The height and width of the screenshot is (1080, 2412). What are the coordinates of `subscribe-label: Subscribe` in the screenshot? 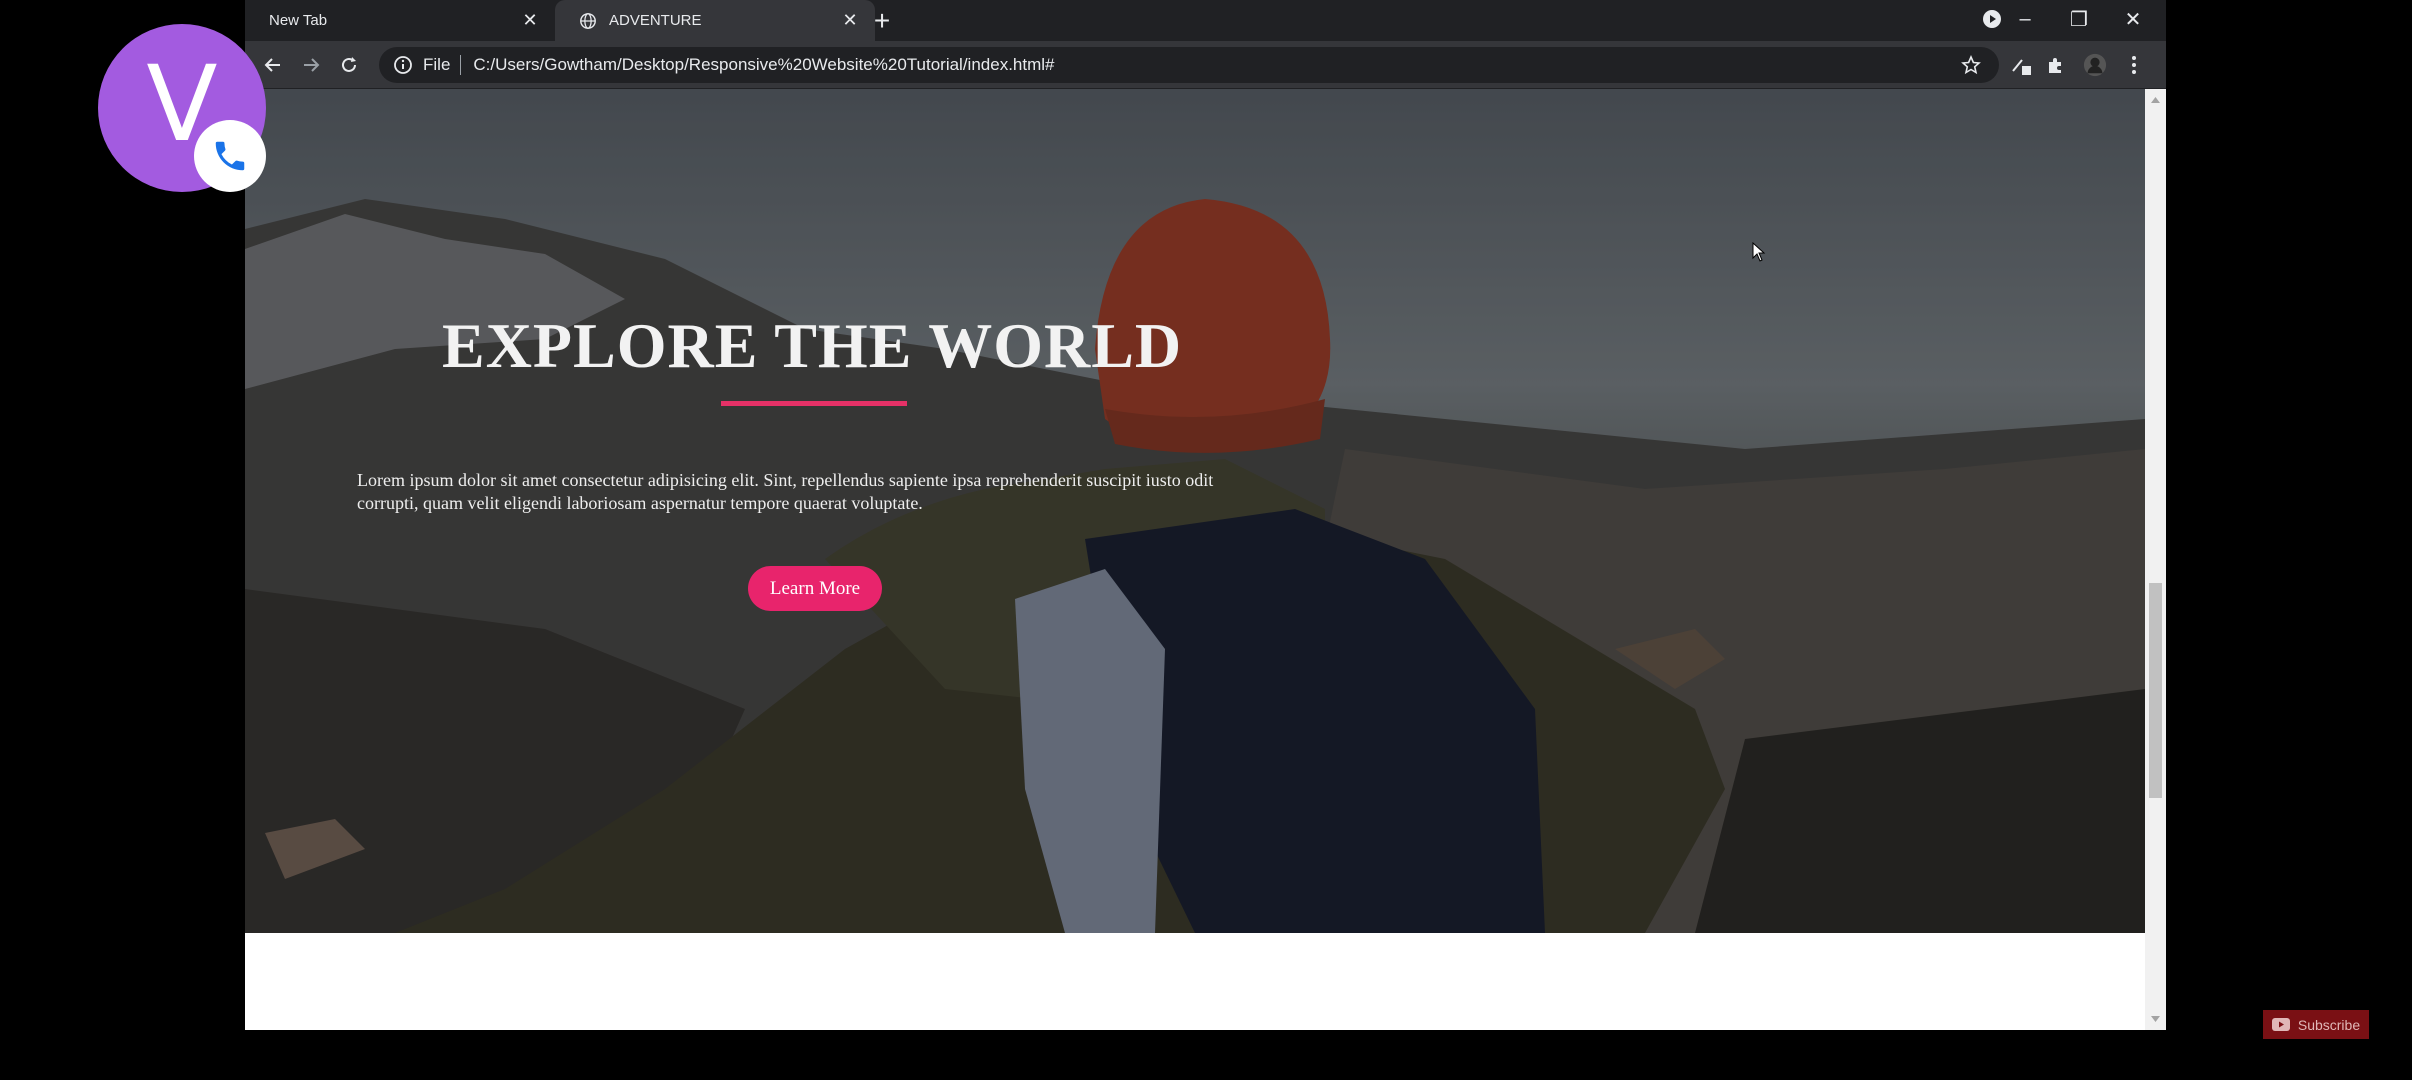 It's located at (2329, 1024).